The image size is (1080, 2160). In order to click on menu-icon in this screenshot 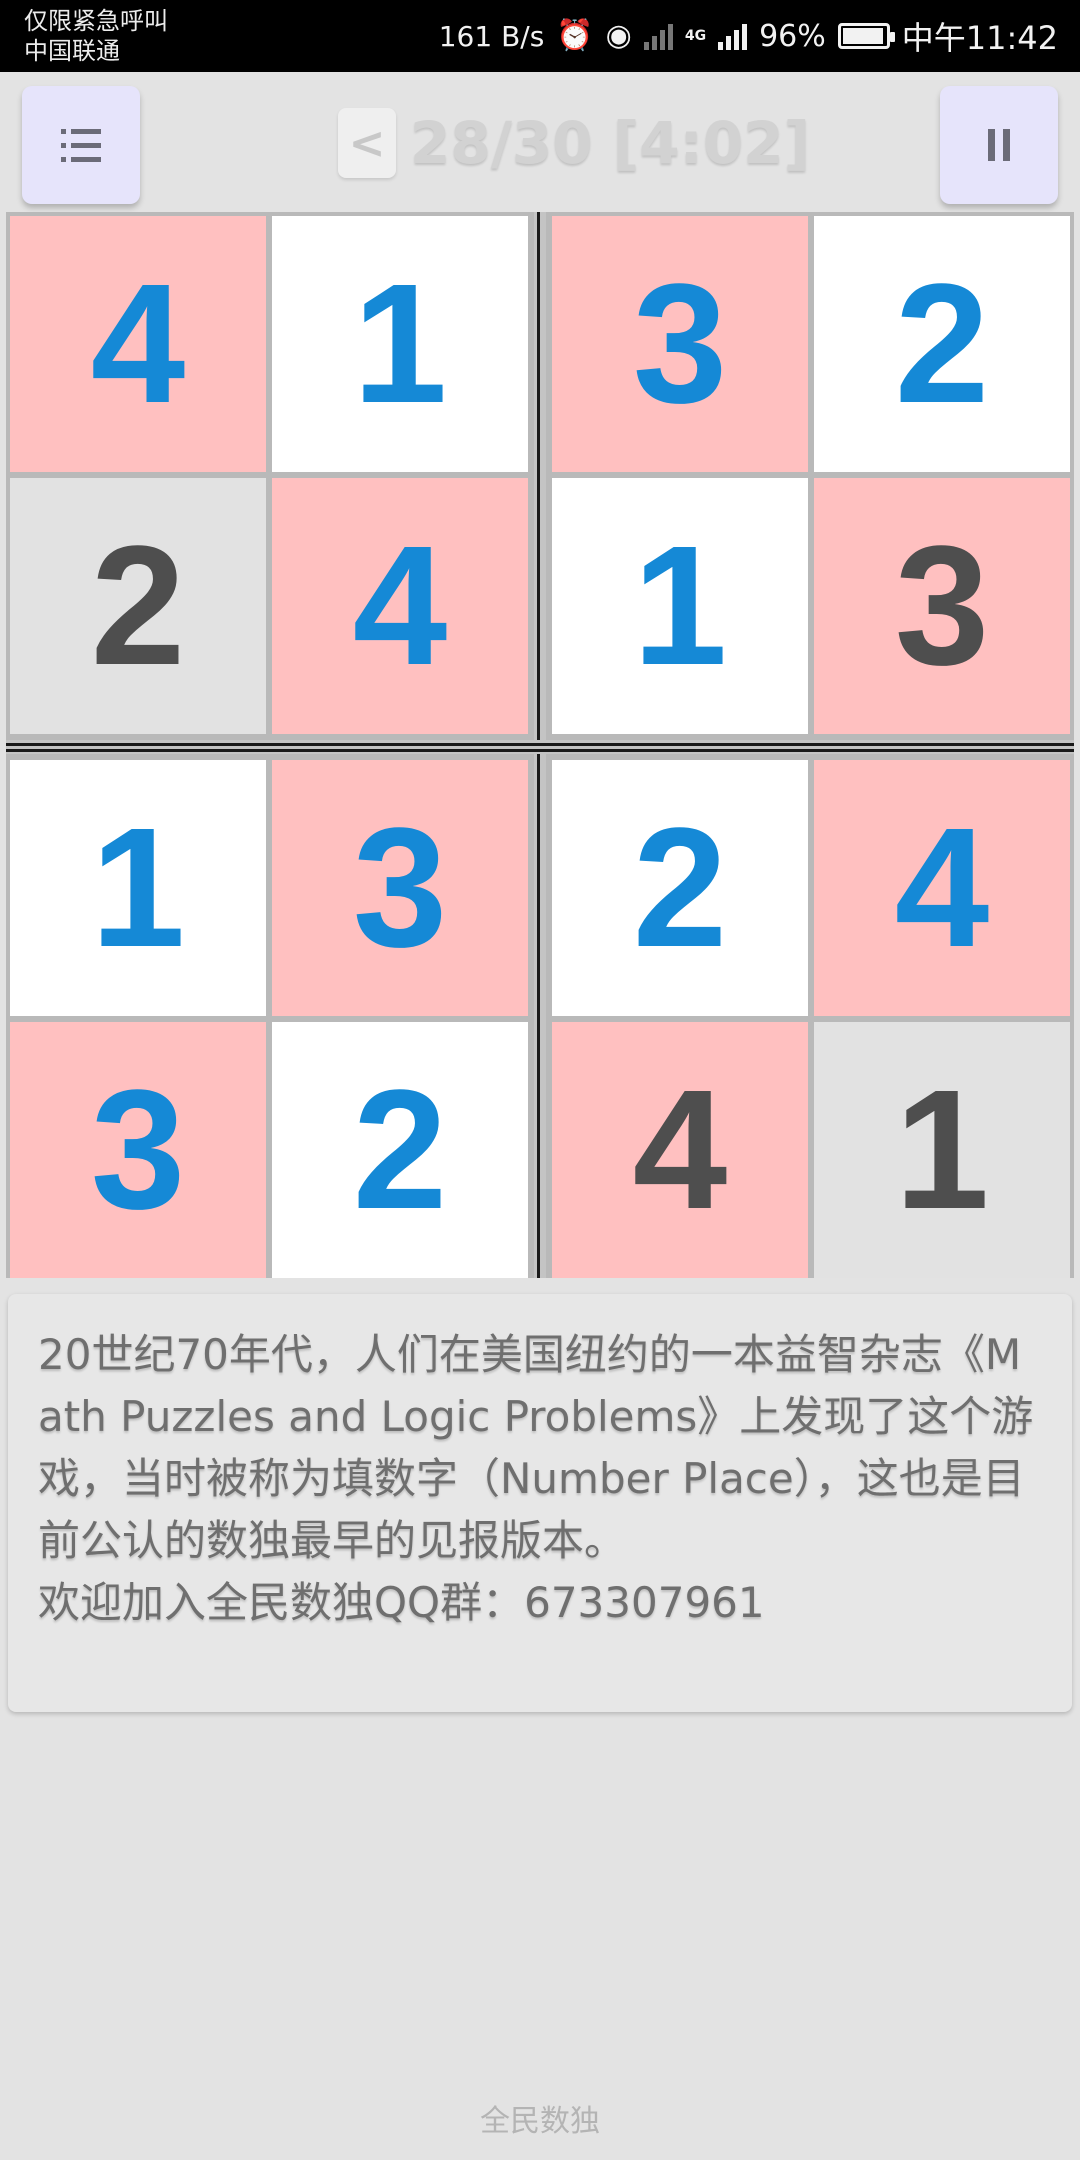, I will do `click(81, 145)`.